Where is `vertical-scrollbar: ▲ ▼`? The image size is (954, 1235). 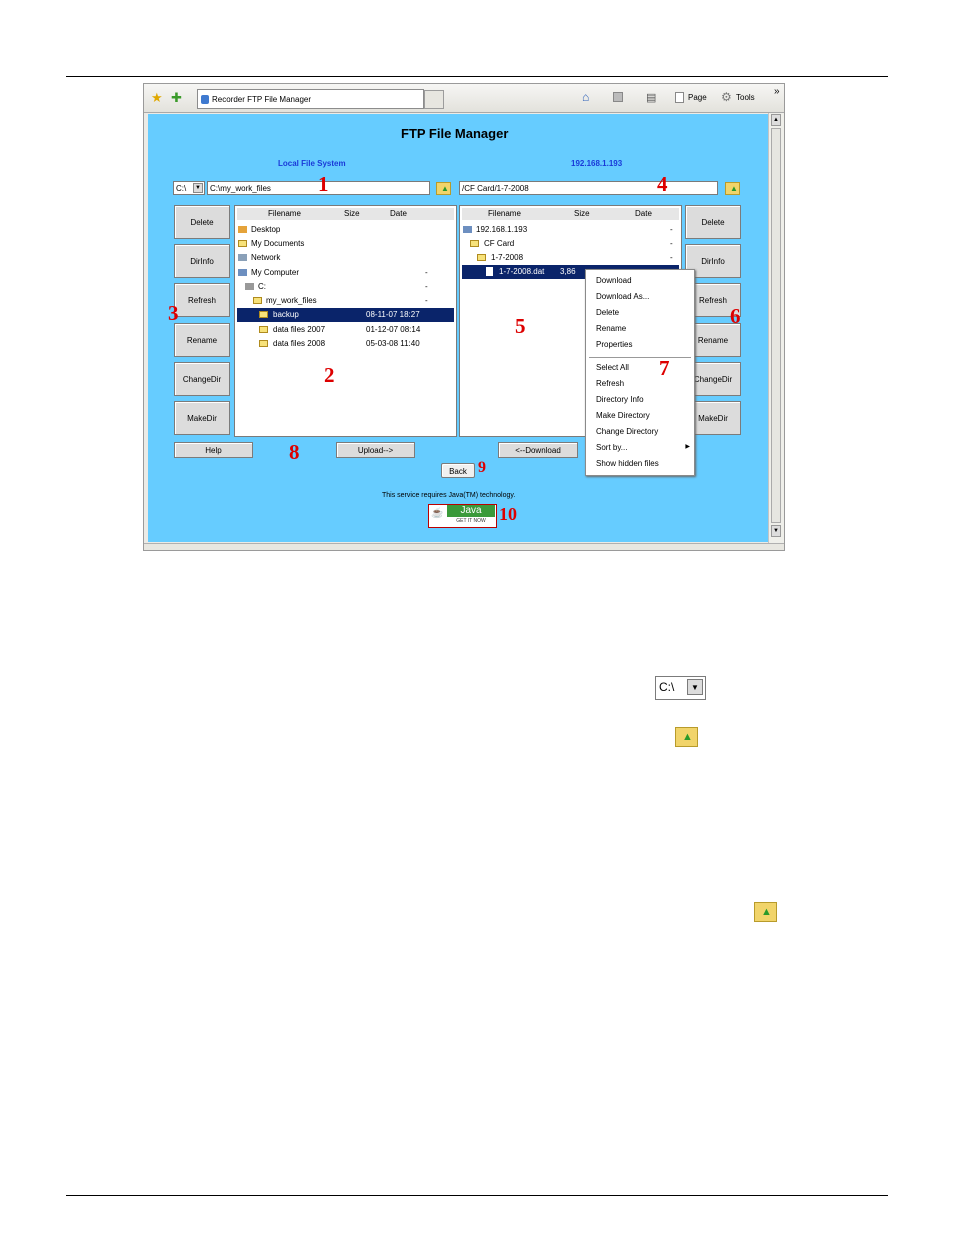
vertical-scrollbar: ▲ ▼ is located at coordinates (776, 328).